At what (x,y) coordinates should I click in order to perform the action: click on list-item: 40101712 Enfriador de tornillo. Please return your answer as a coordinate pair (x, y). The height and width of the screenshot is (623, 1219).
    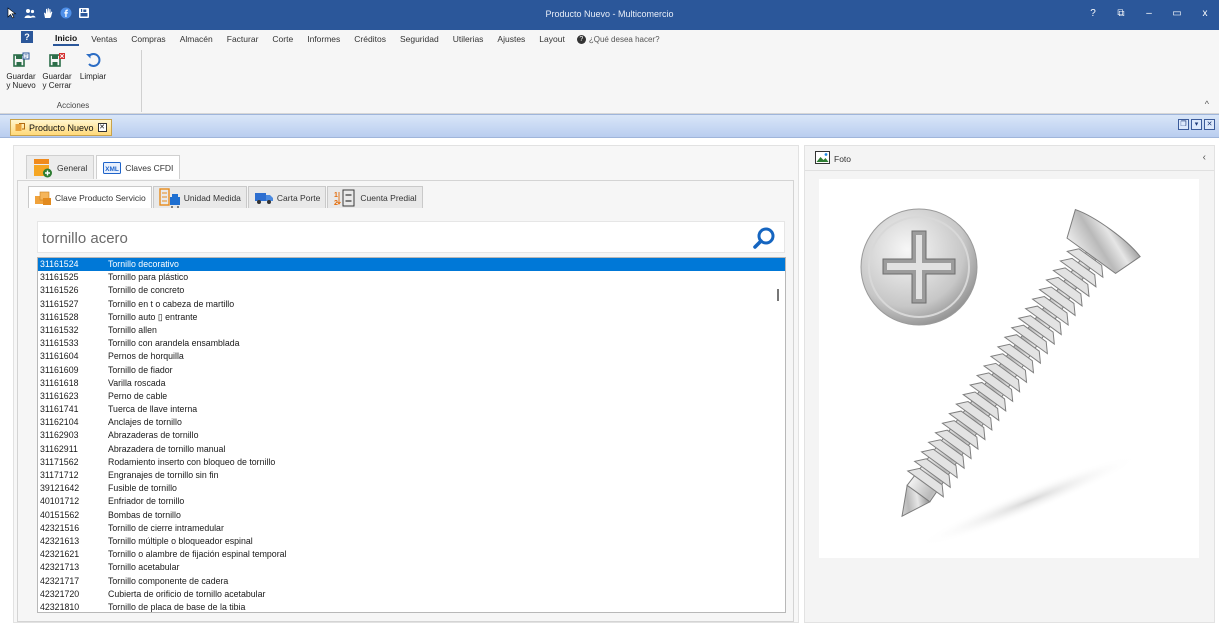
    Looking at the image, I should click on (411, 501).